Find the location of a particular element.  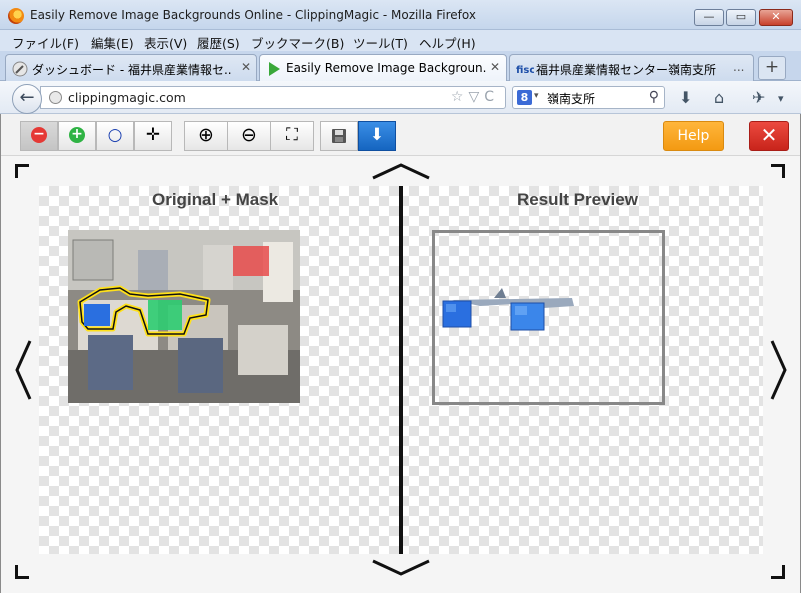

more-tools-icon: ▾ is located at coordinates (781, 98).